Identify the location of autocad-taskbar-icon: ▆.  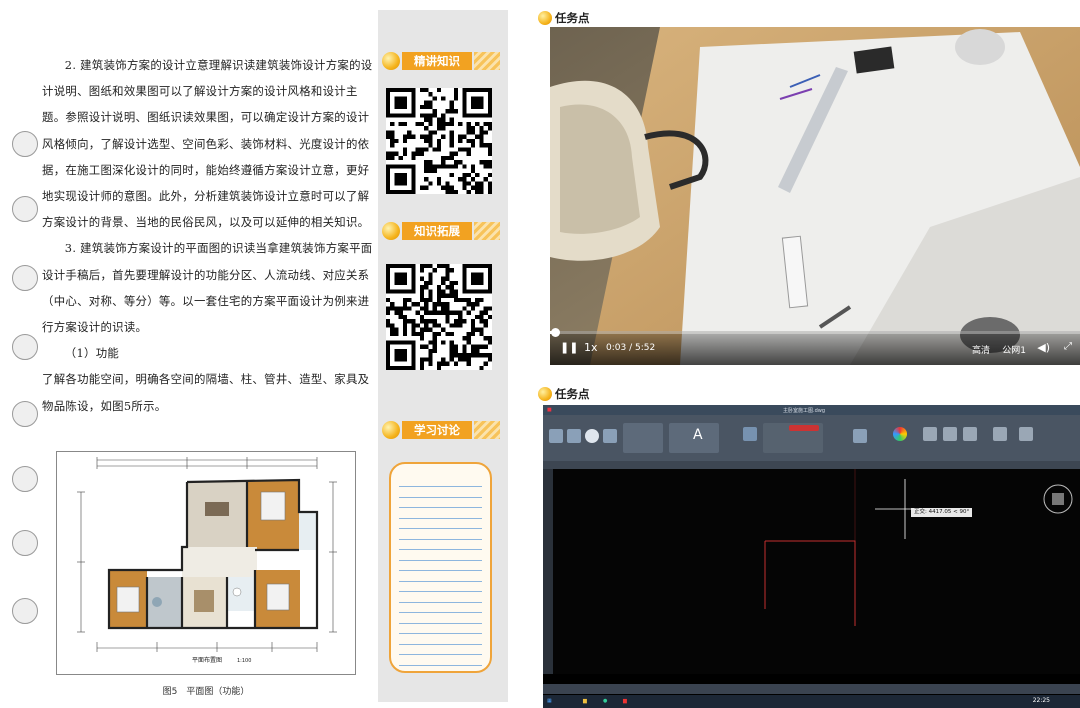
(625, 701).